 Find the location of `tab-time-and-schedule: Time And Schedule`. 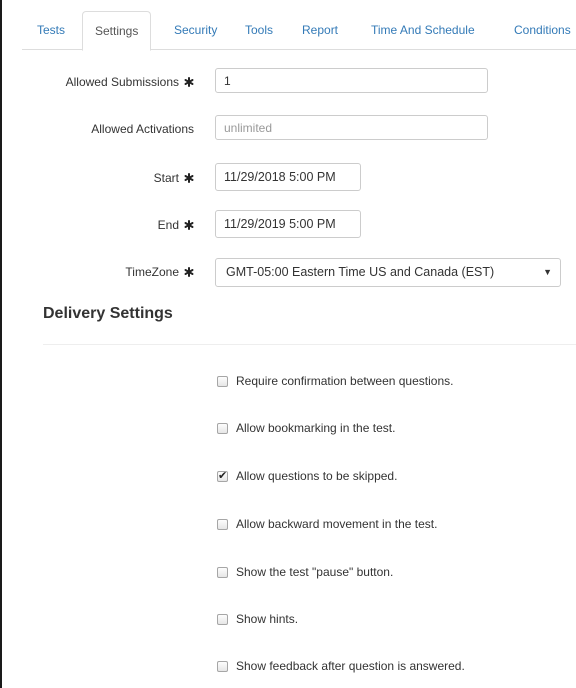

tab-time-and-schedule: Time And Schedule is located at coordinates (423, 30).